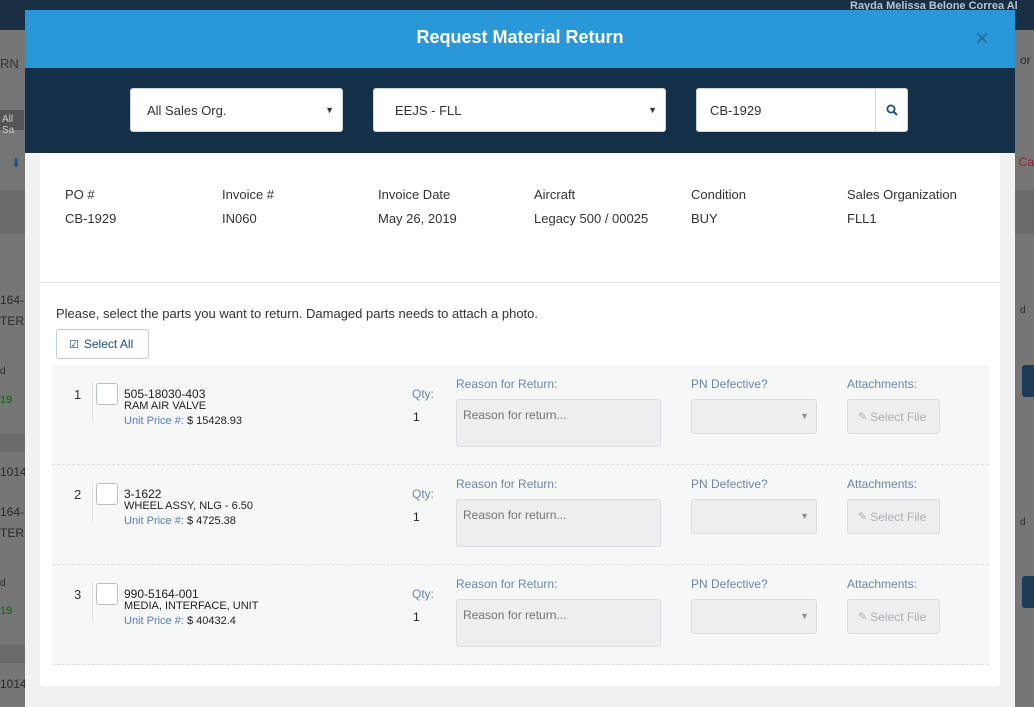 The height and width of the screenshot is (707, 1034). I want to click on info-label: Aircraft, so click(555, 194).